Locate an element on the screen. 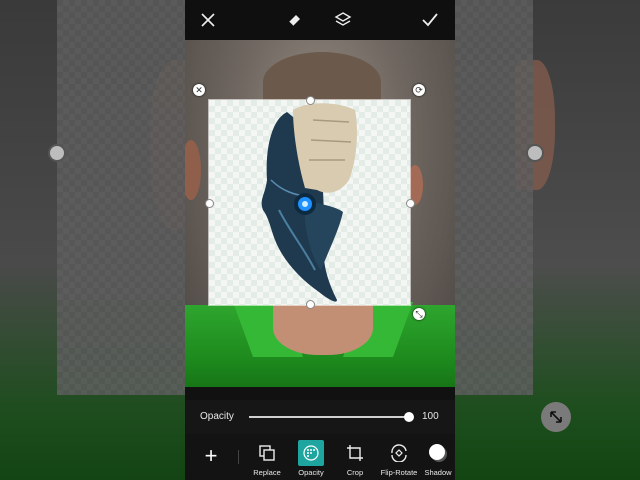 Image resolution: width=640 pixels, height=480 pixels. resize-icon is located at coordinates (556, 417).